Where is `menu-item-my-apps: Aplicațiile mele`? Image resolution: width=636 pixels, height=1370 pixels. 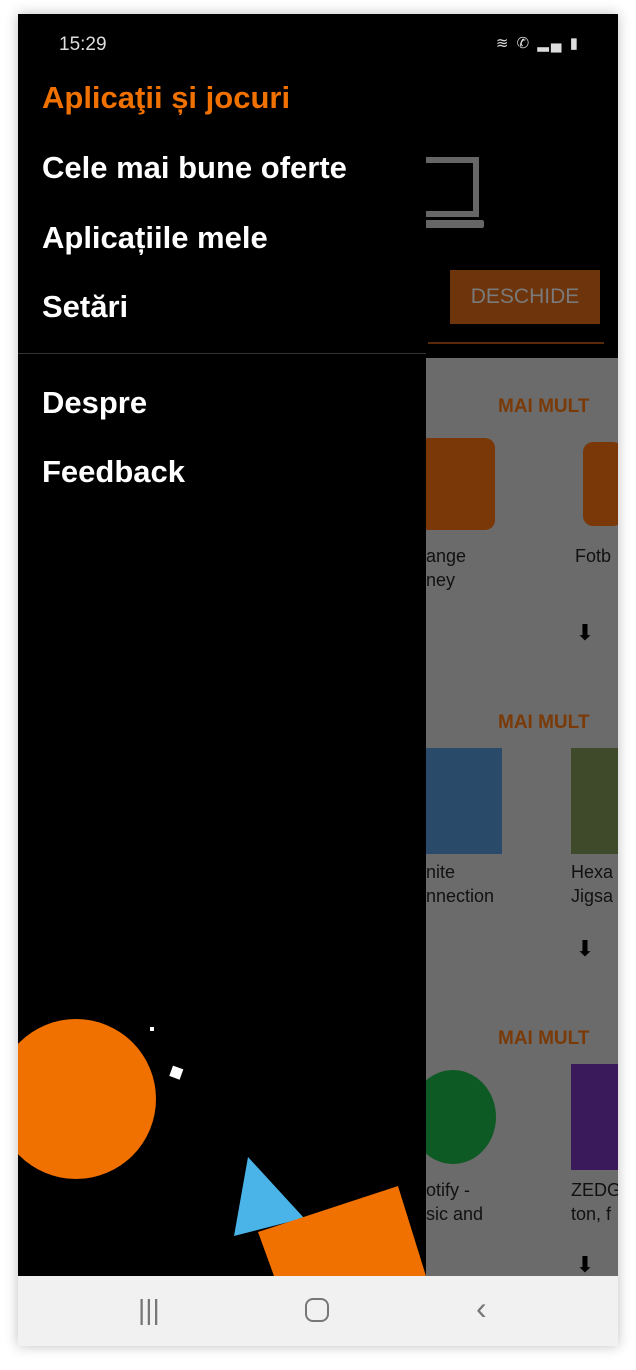 menu-item-my-apps: Aplicațiile mele is located at coordinates (155, 238).